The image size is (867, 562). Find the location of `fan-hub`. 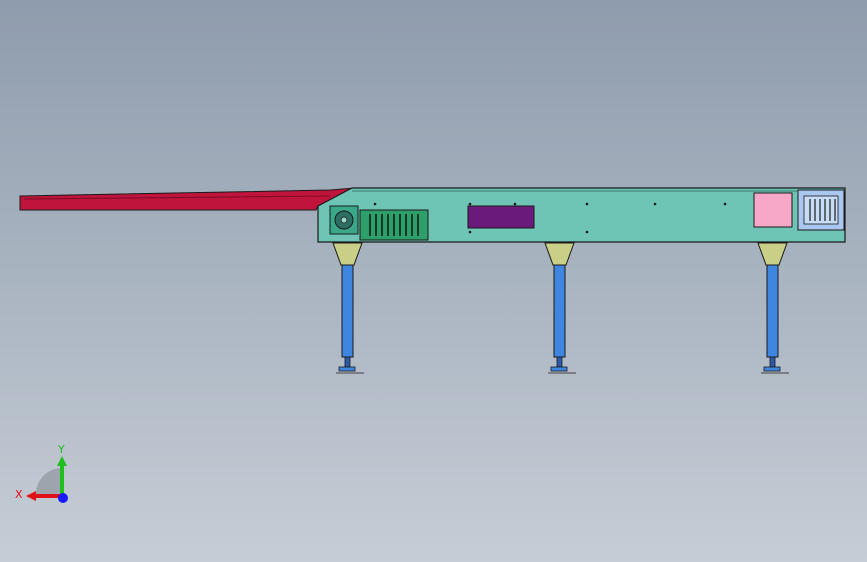

fan-hub is located at coordinates (344, 220).